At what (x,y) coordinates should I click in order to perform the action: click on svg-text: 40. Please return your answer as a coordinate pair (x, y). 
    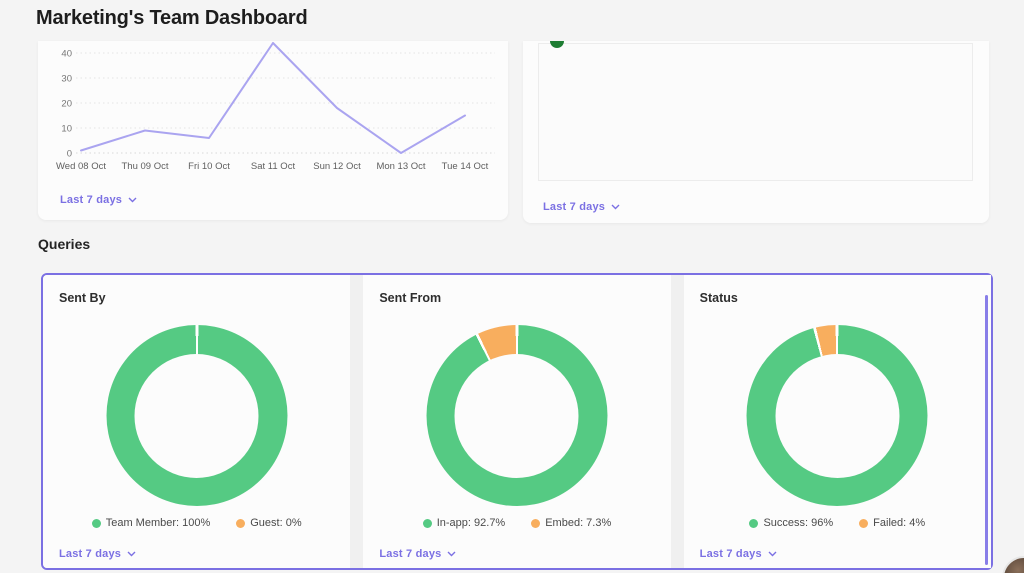
    Looking at the image, I should click on (66, 54).